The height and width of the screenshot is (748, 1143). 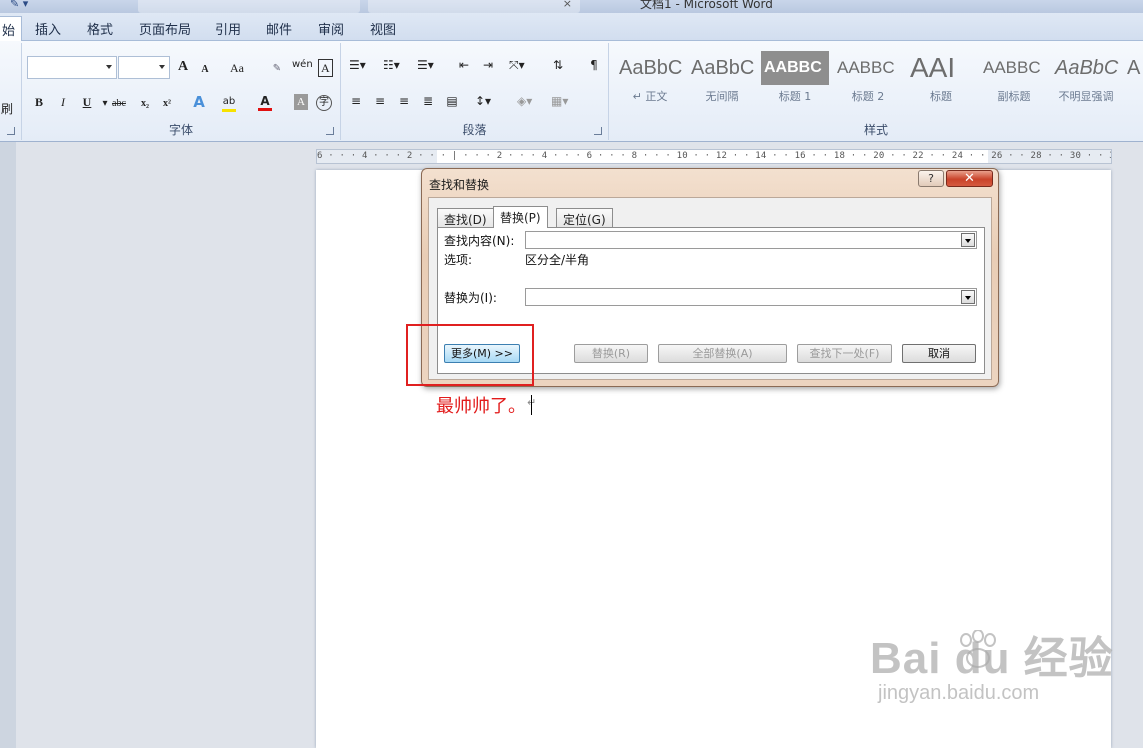 I want to click on style-sample: AAI, so click(x=933, y=67).